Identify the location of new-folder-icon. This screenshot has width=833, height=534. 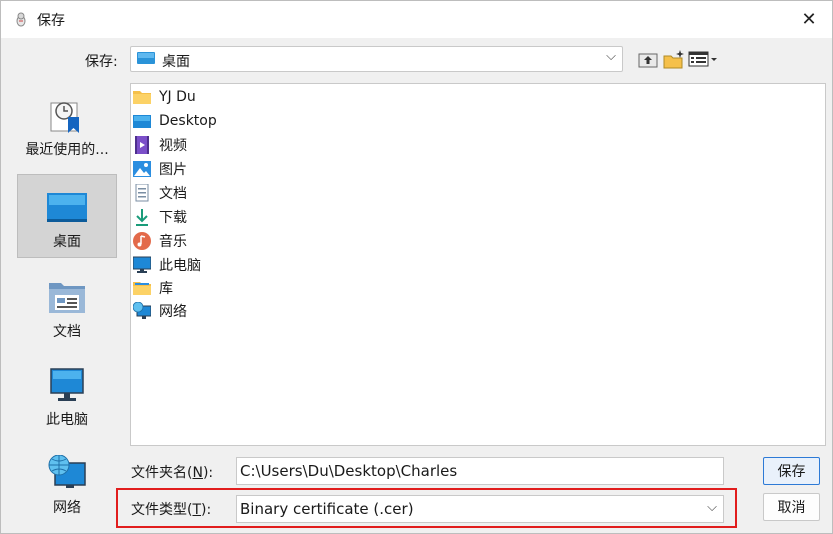
(673, 59).